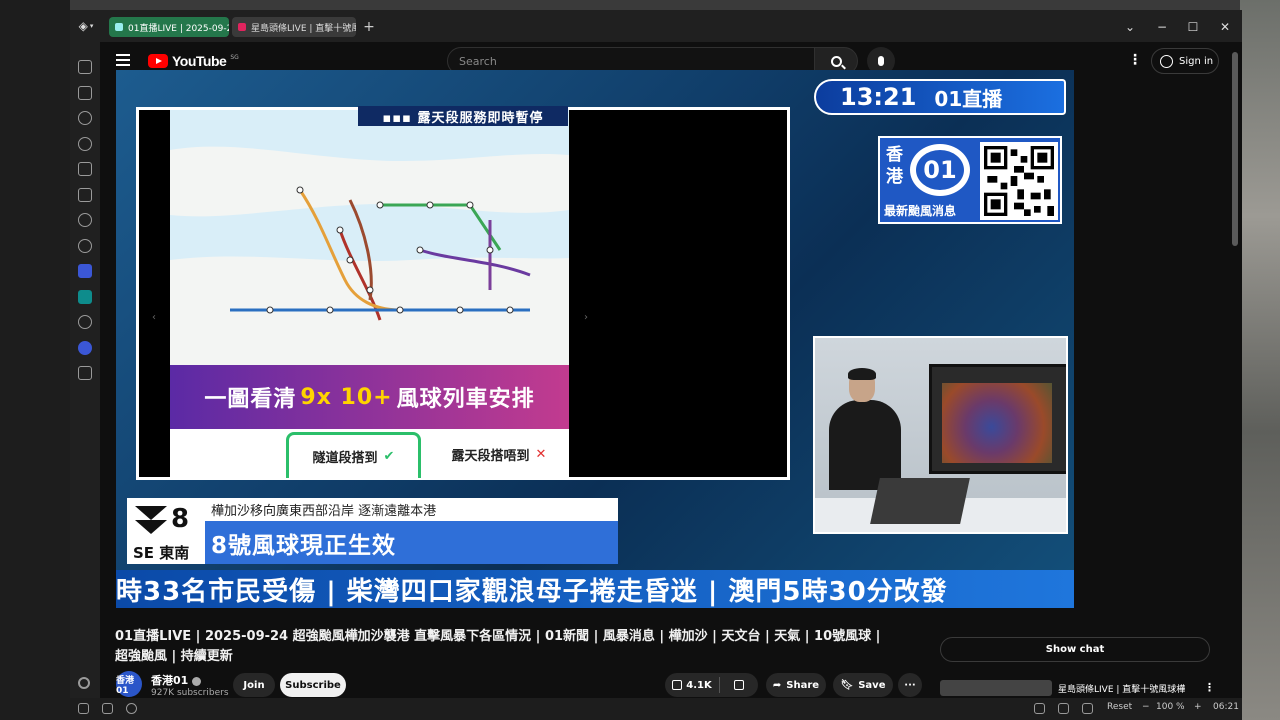 The height and width of the screenshot is (720, 1280). Describe the element at coordinates (83, 708) in the screenshot. I see `panel-toggle-icon` at that location.